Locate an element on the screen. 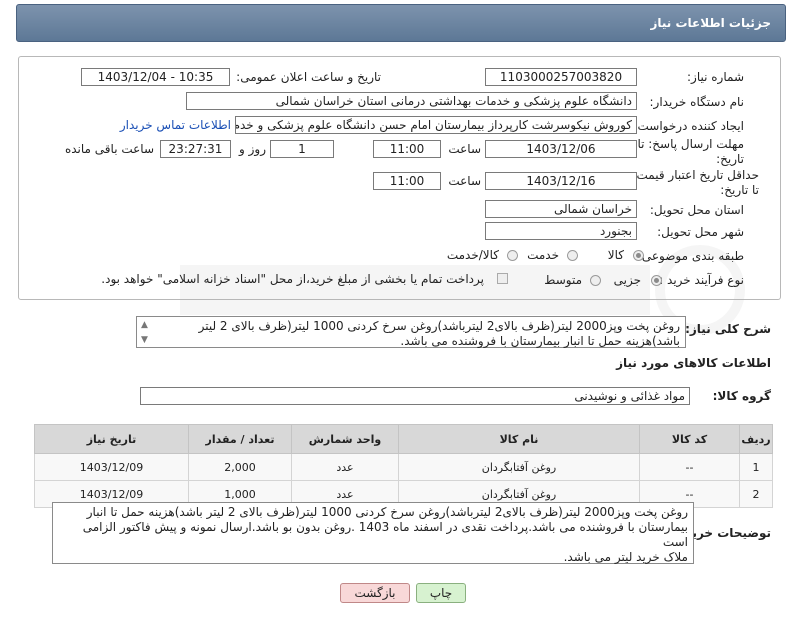  cell-date: 1403/12/09 is located at coordinates (111, 467).